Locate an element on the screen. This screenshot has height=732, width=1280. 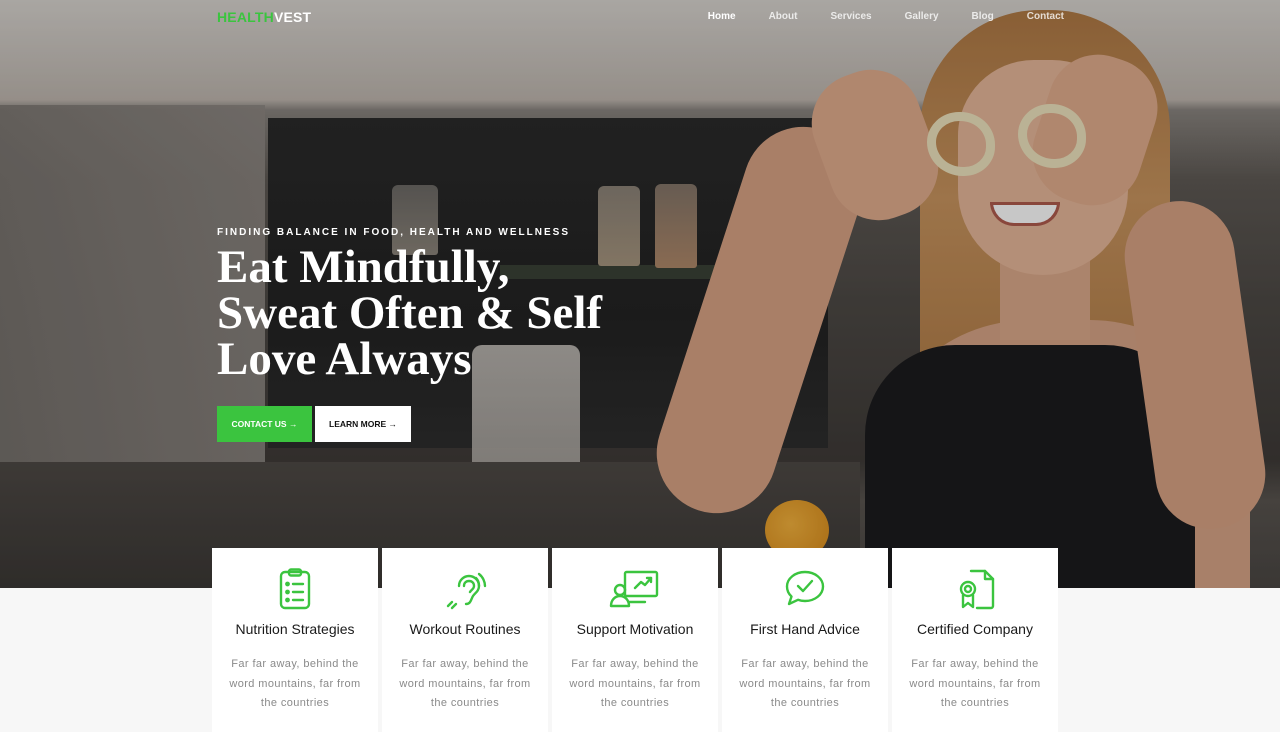
brand-part1: HEALTH is located at coordinates (245, 17).